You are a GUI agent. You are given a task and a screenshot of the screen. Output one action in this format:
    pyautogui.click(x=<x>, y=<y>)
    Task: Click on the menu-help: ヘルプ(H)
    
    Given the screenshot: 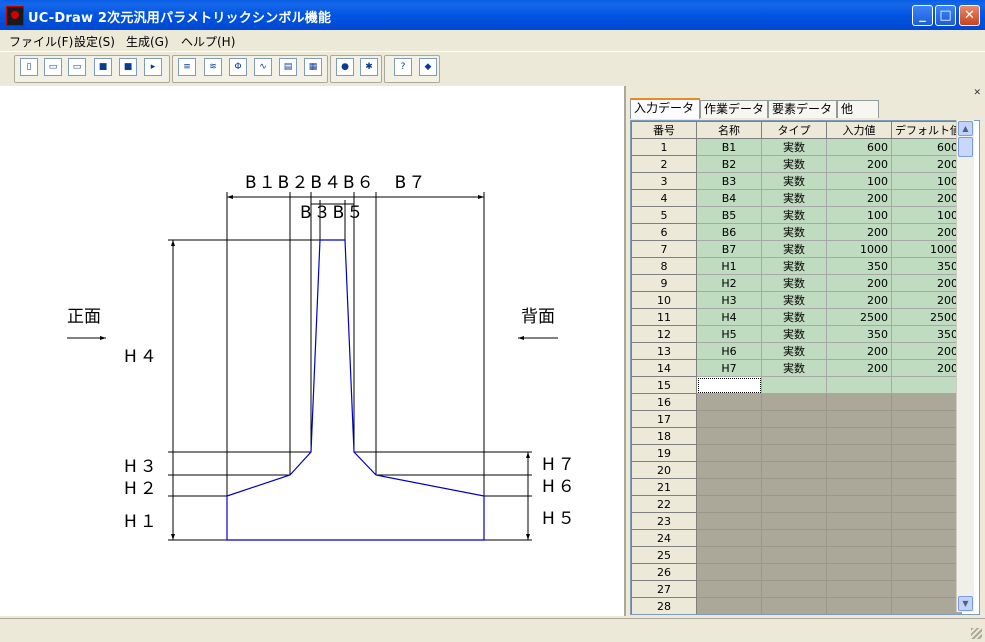 What is the action you would take?
    pyautogui.click(x=208, y=41)
    